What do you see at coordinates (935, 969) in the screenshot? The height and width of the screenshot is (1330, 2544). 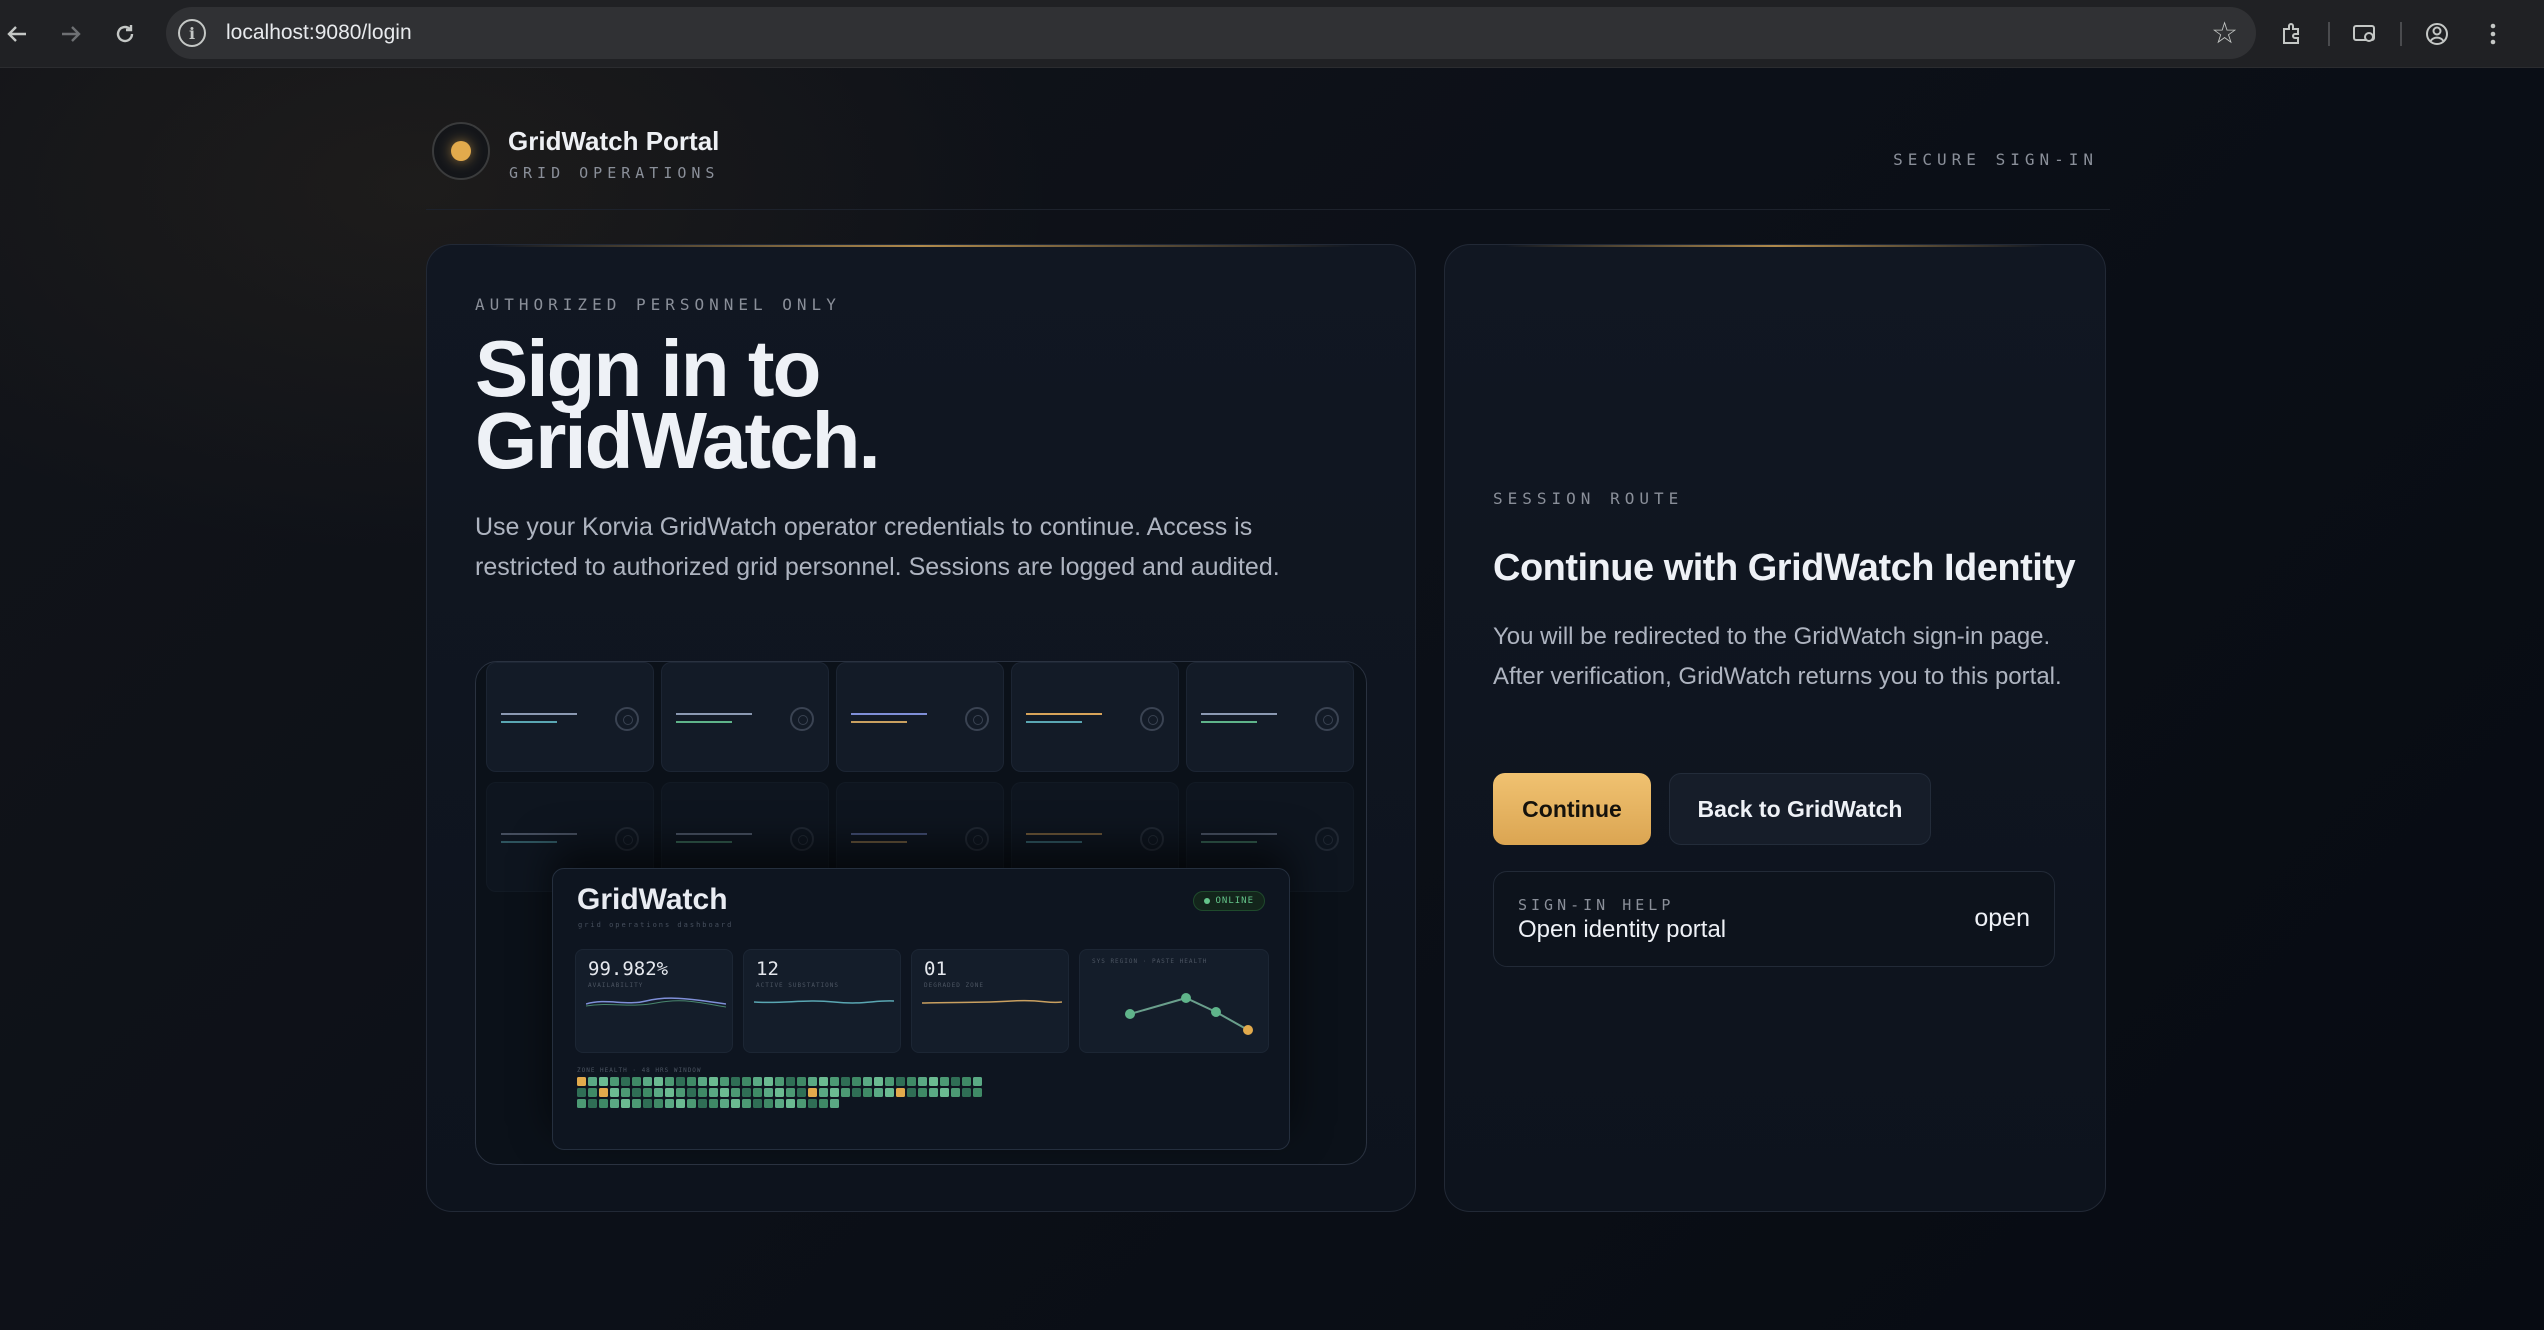 I see `kpi-value: 01` at bounding box center [935, 969].